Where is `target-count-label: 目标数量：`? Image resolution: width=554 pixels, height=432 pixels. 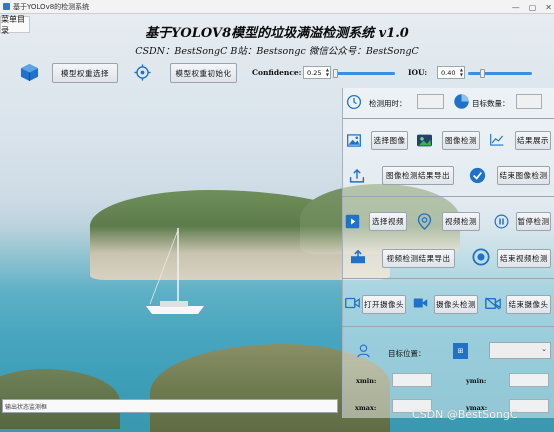 target-count-label: 目标数量： is located at coordinates (491, 103).